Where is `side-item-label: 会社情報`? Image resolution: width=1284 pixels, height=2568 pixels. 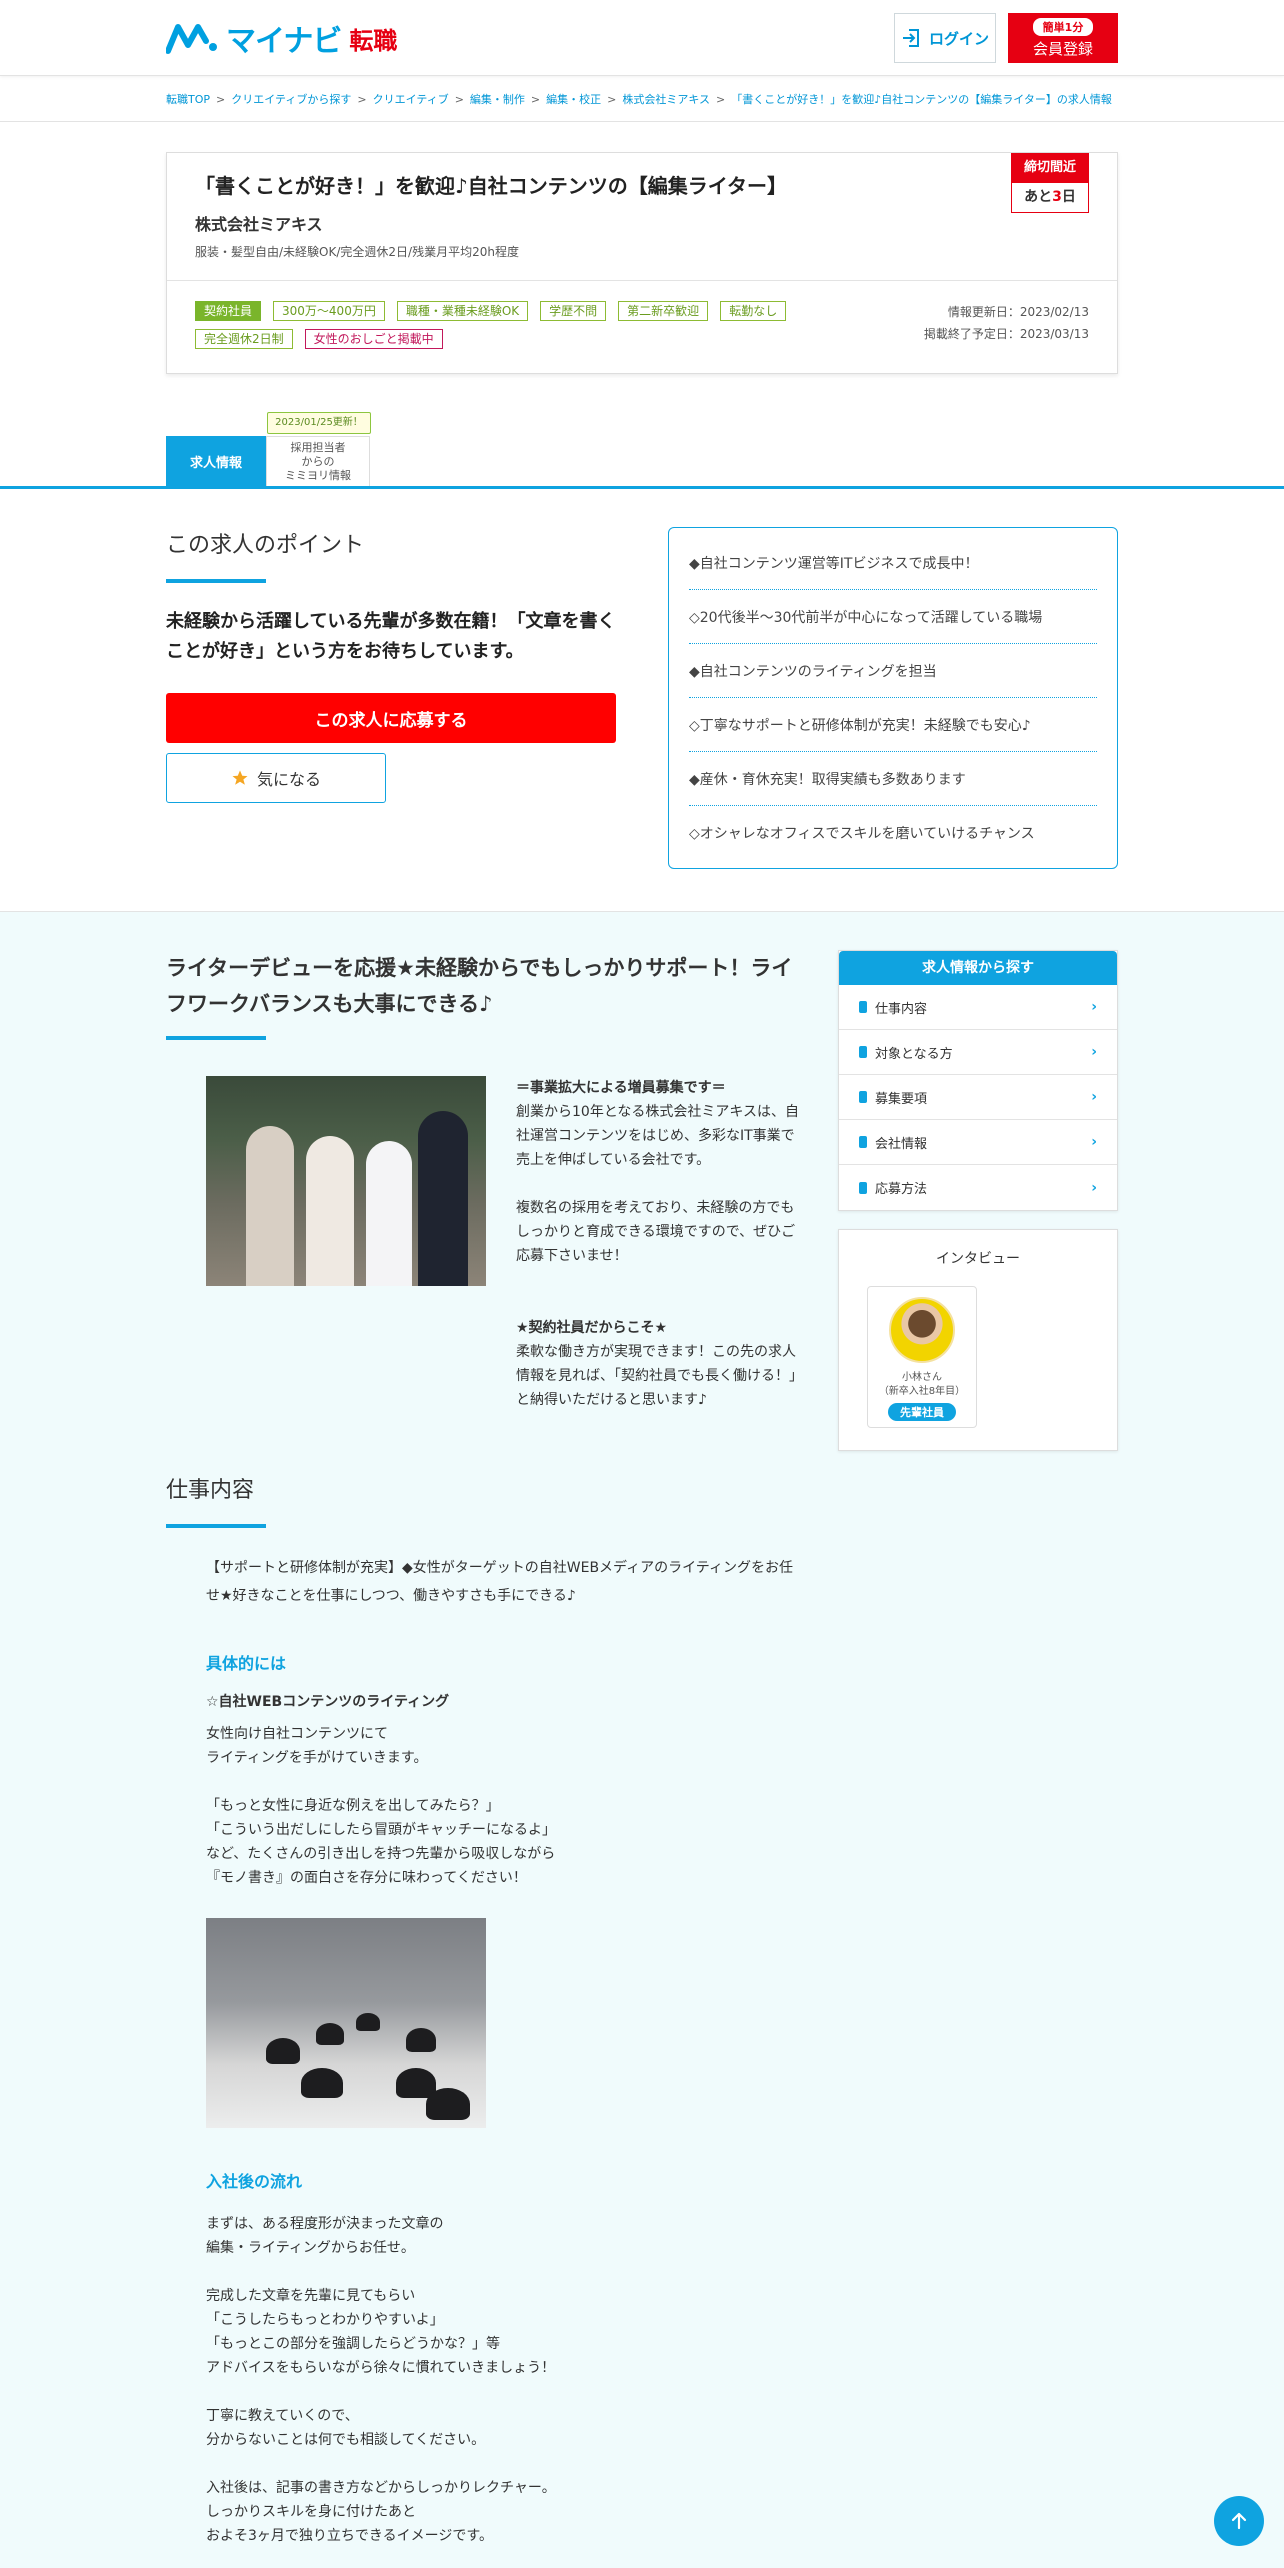 side-item-label: 会社情報 is located at coordinates (901, 1144).